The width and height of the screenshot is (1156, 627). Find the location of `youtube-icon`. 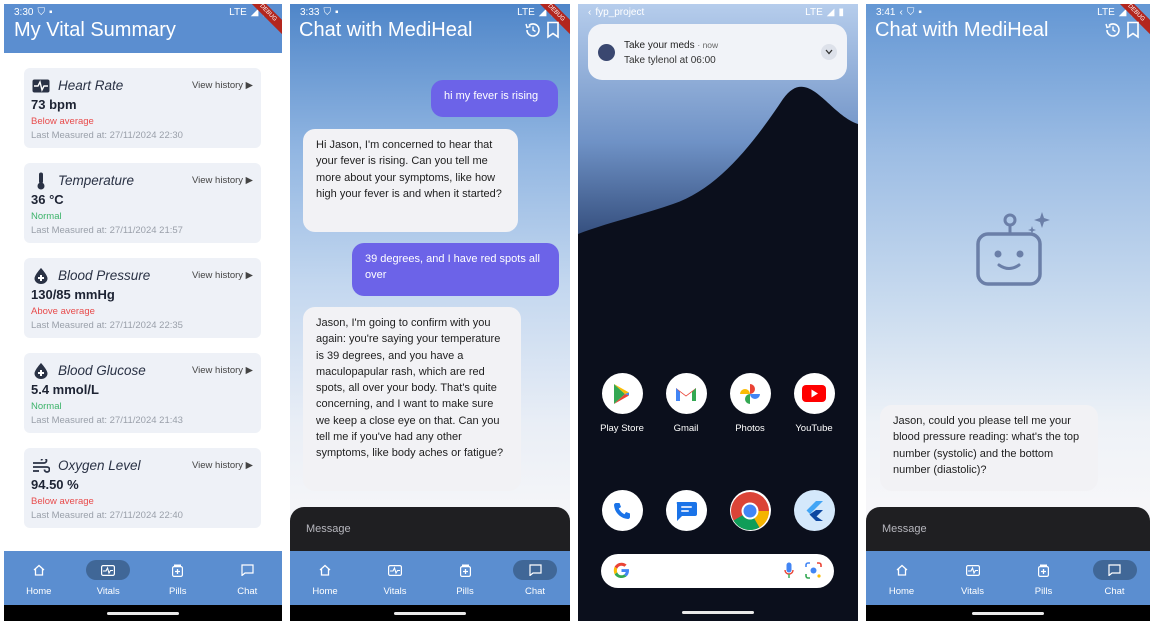

youtube-icon is located at coordinates (814, 393).